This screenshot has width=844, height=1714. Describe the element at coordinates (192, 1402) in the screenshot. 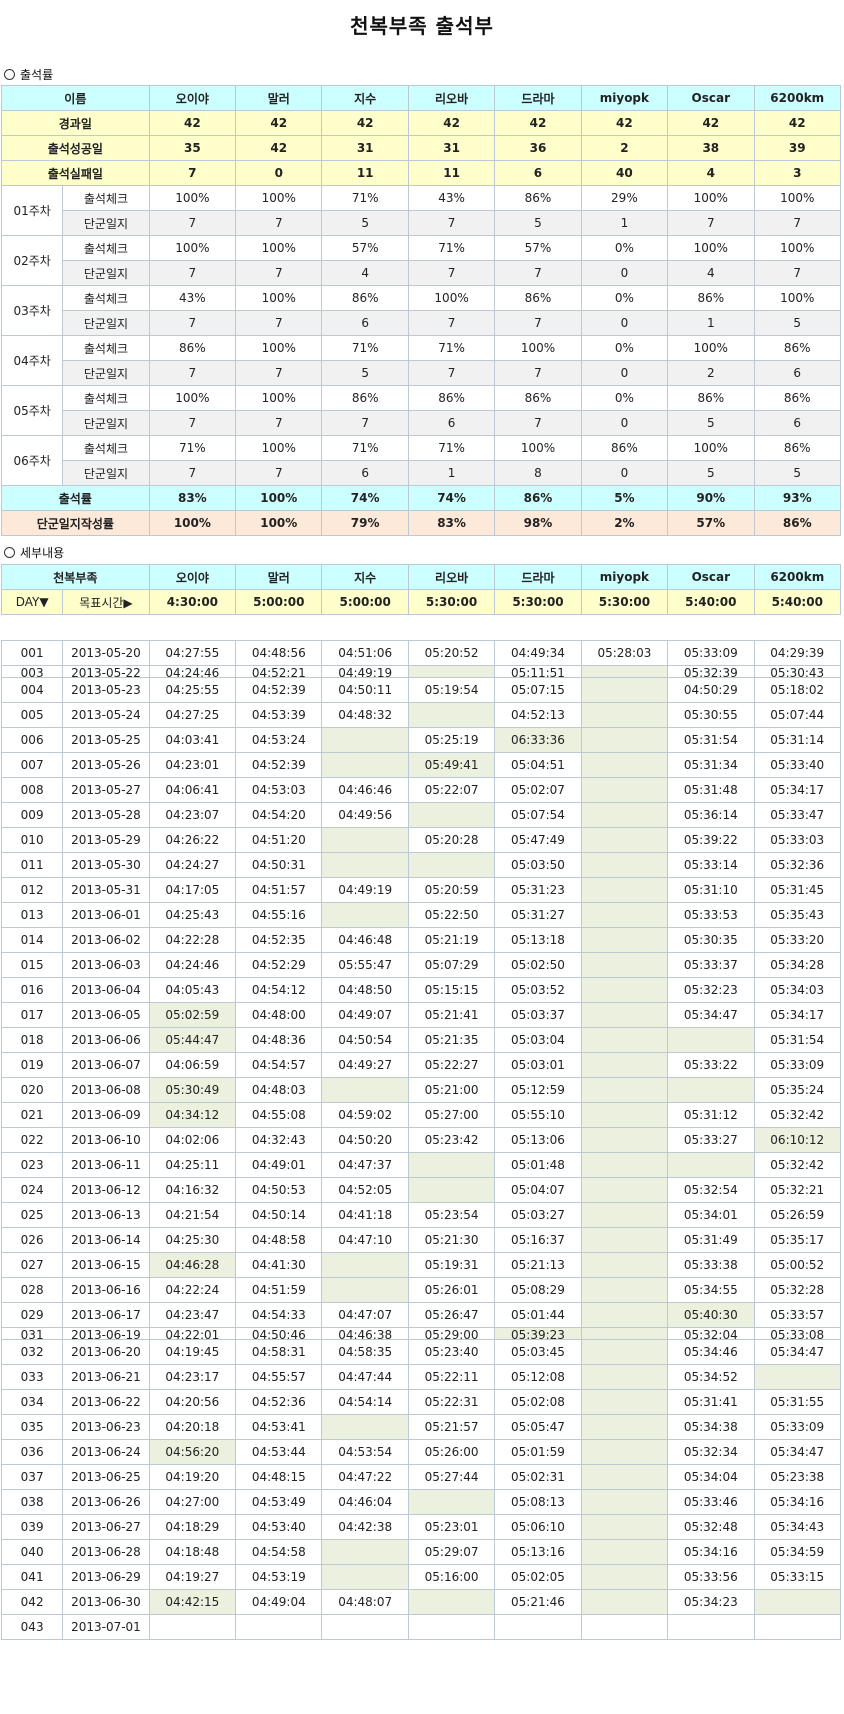

I see `wake-time-cell: 04:20:56` at that location.